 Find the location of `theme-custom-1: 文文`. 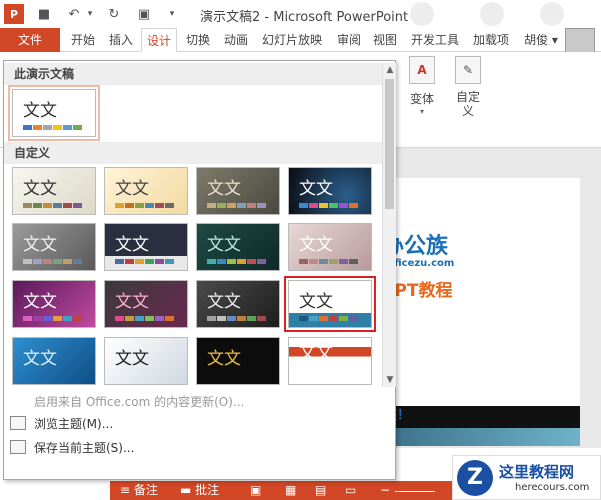

theme-custom-1: 文文 is located at coordinates (54, 191).